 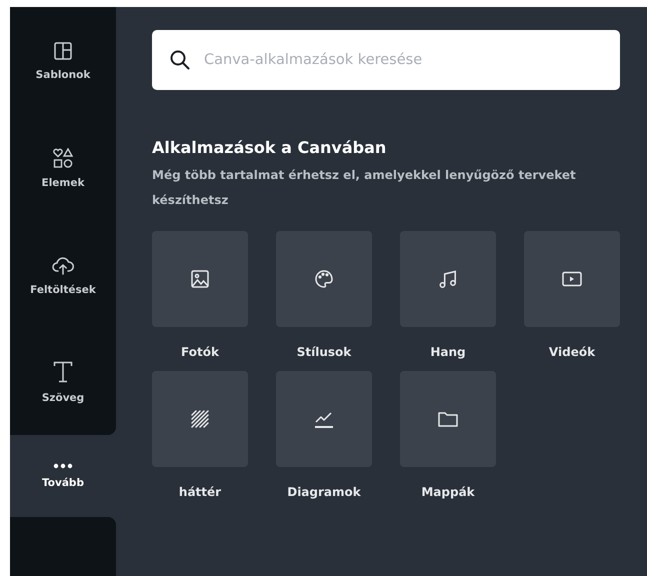 I want to click on app-label: Hang, so click(x=448, y=352).